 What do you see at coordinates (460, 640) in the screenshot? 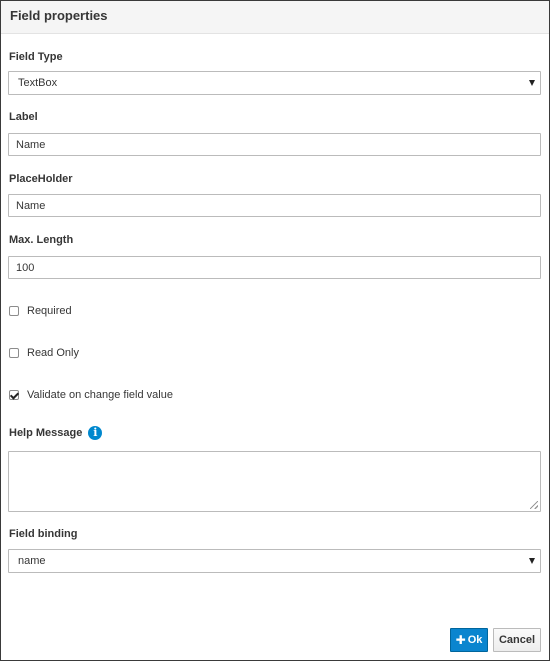
I see `plus-icon: ✚` at bounding box center [460, 640].